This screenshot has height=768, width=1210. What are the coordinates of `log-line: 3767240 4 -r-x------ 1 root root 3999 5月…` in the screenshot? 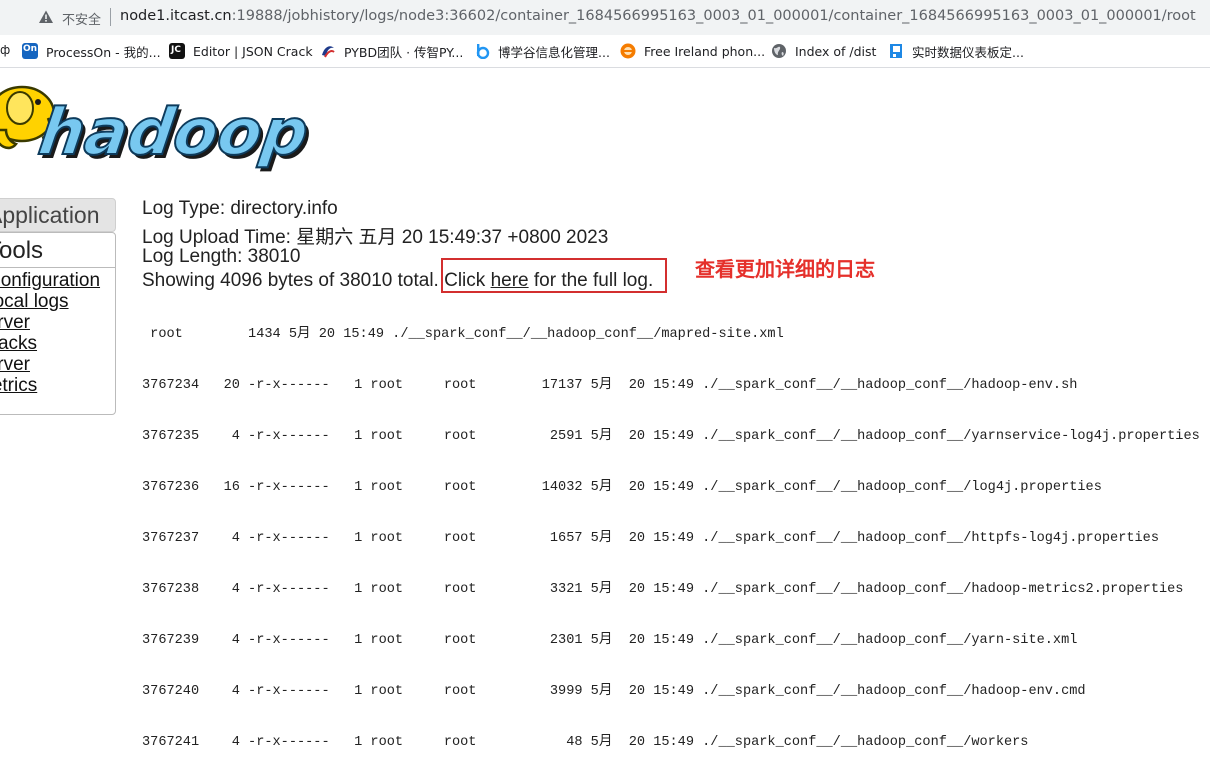 It's located at (614, 691).